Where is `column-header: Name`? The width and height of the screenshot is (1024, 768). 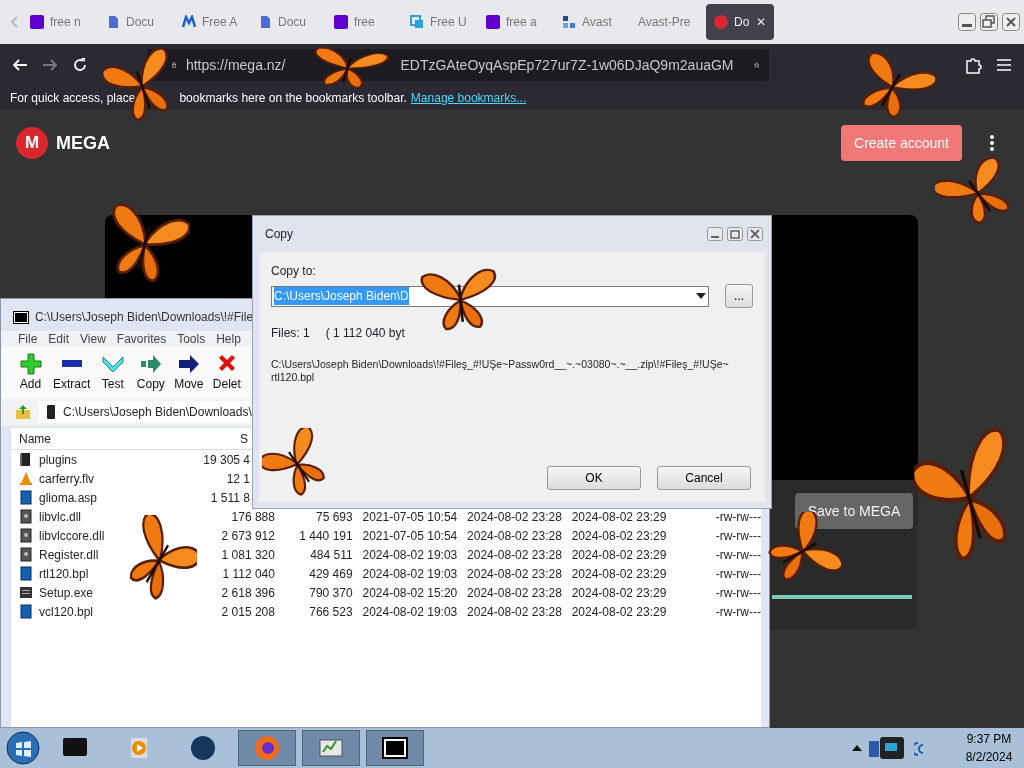
column-header: Name is located at coordinates (35, 439).